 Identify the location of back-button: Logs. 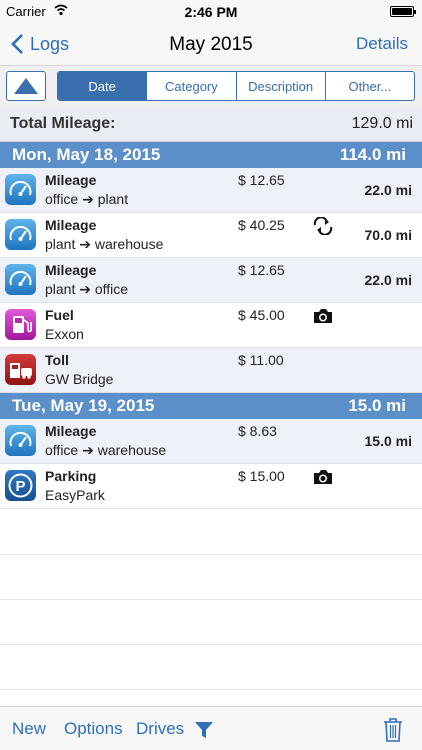
(39, 44).